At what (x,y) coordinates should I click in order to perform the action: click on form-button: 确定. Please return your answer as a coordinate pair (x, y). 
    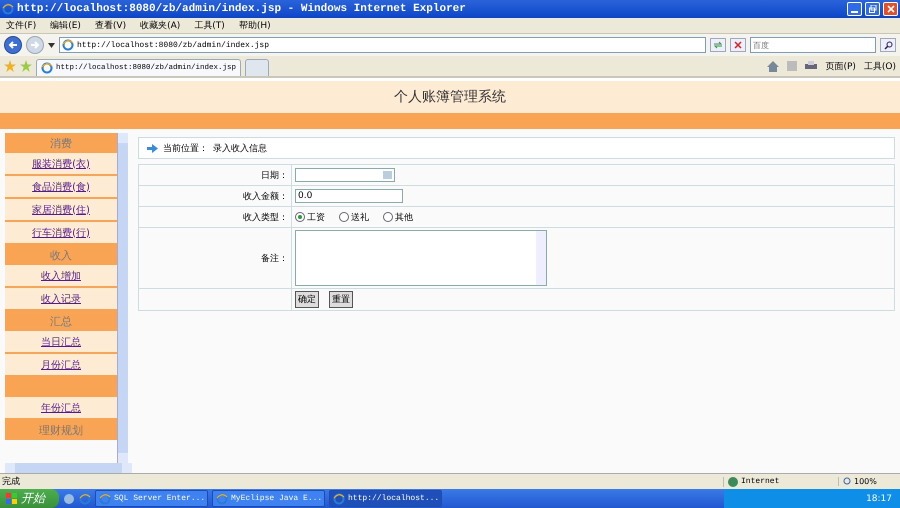
    Looking at the image, I should click on (307, 299).